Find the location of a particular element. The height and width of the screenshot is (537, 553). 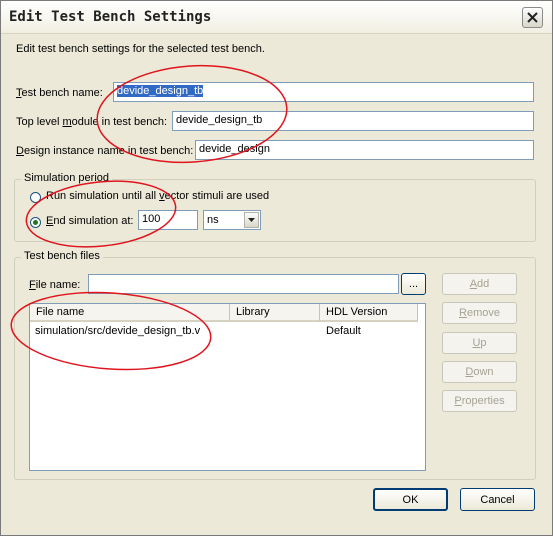

top-module-value: devide_design_tb is located at coordinates (219, 120).